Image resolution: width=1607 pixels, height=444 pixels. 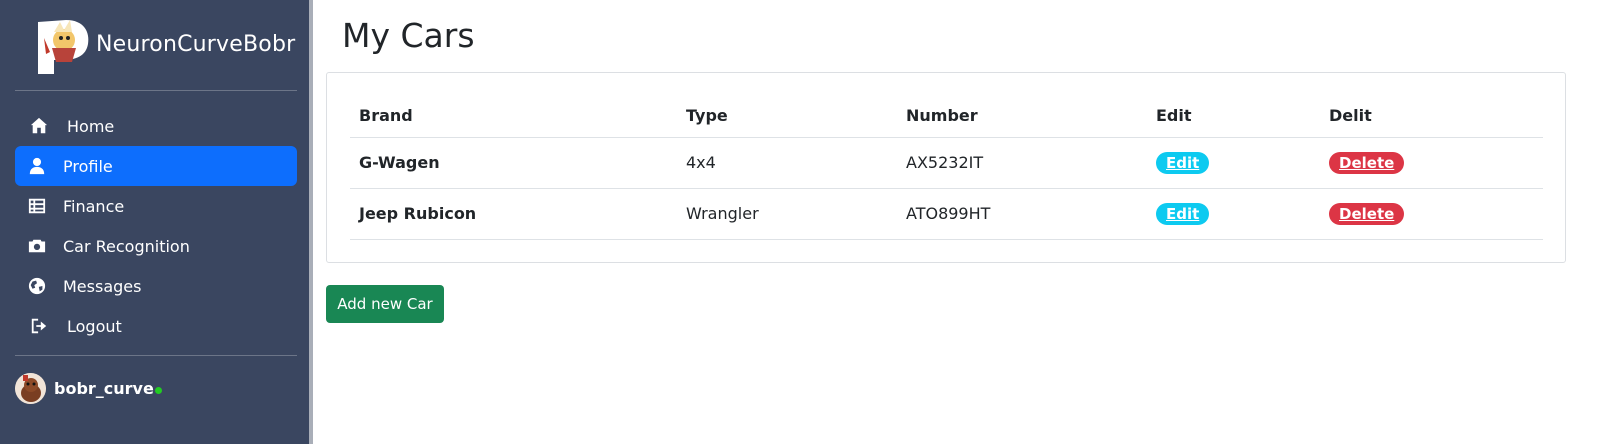 What do you see at coordinates (408, 35) in the screenshot?
I see `page-title: My Cars` at bounding box center [408, 35].